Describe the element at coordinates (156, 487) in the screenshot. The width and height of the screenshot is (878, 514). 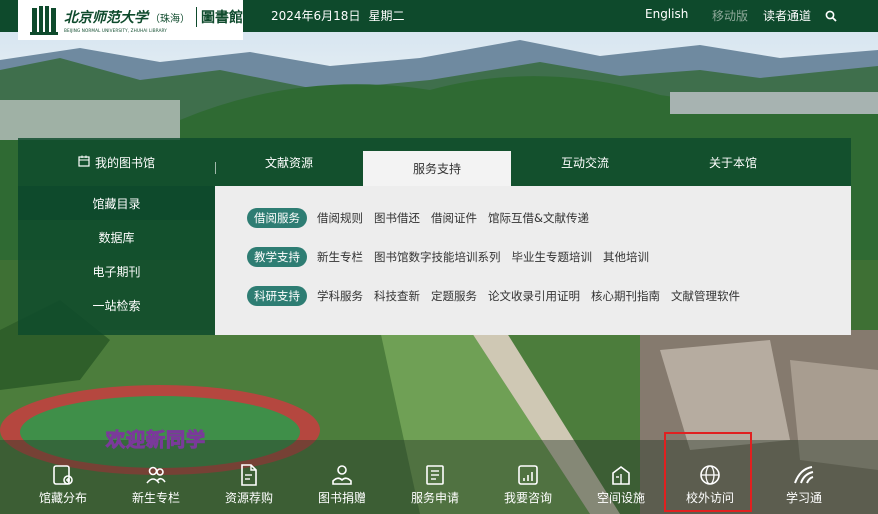
I see `nav-freshmen: 新生专栏` at that location.